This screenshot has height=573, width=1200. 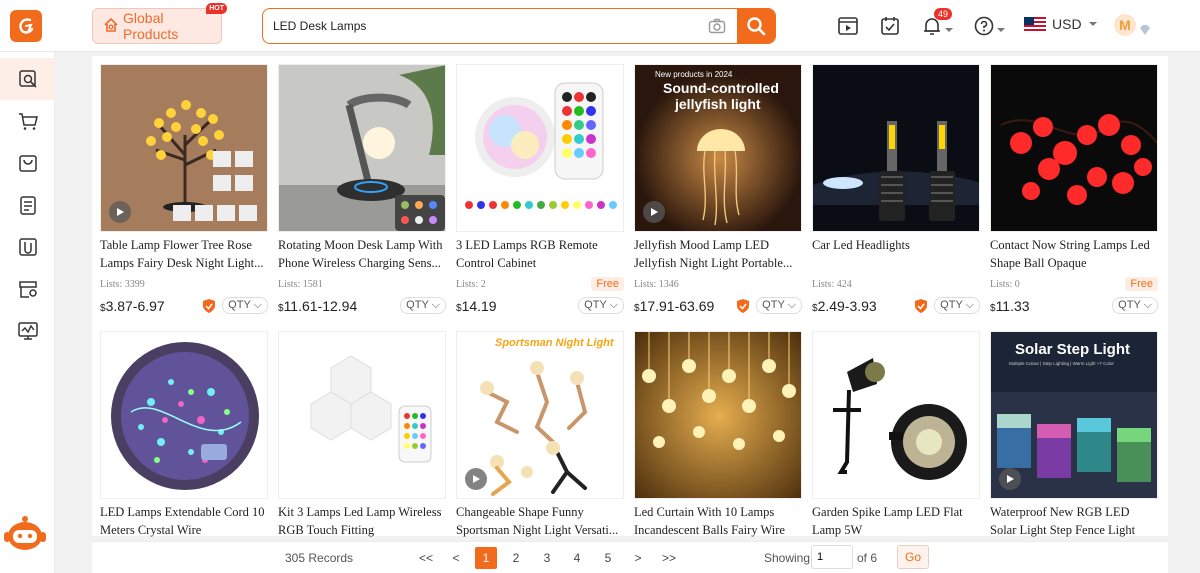 I want to click on search-button, so click(x=756, y=26).